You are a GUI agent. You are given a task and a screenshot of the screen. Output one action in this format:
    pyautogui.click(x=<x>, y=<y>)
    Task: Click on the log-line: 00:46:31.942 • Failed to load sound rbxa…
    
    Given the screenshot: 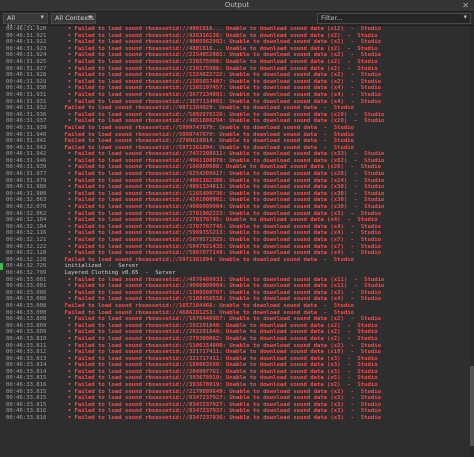 What is the action you would take?
    pyautogui.click(x=237, y=154)
    